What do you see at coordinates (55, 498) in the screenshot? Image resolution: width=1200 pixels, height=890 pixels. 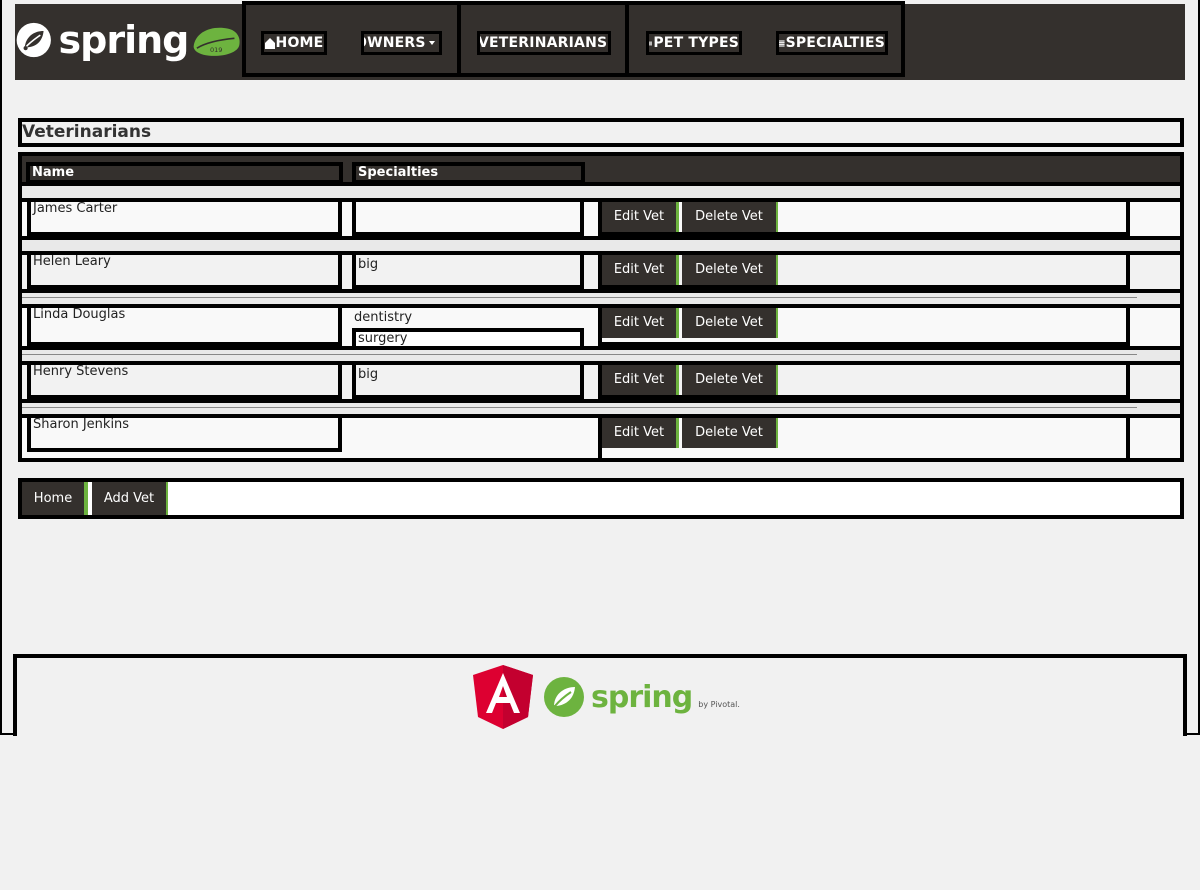 I see `home-button: Home` at bounding box center [55, 498].